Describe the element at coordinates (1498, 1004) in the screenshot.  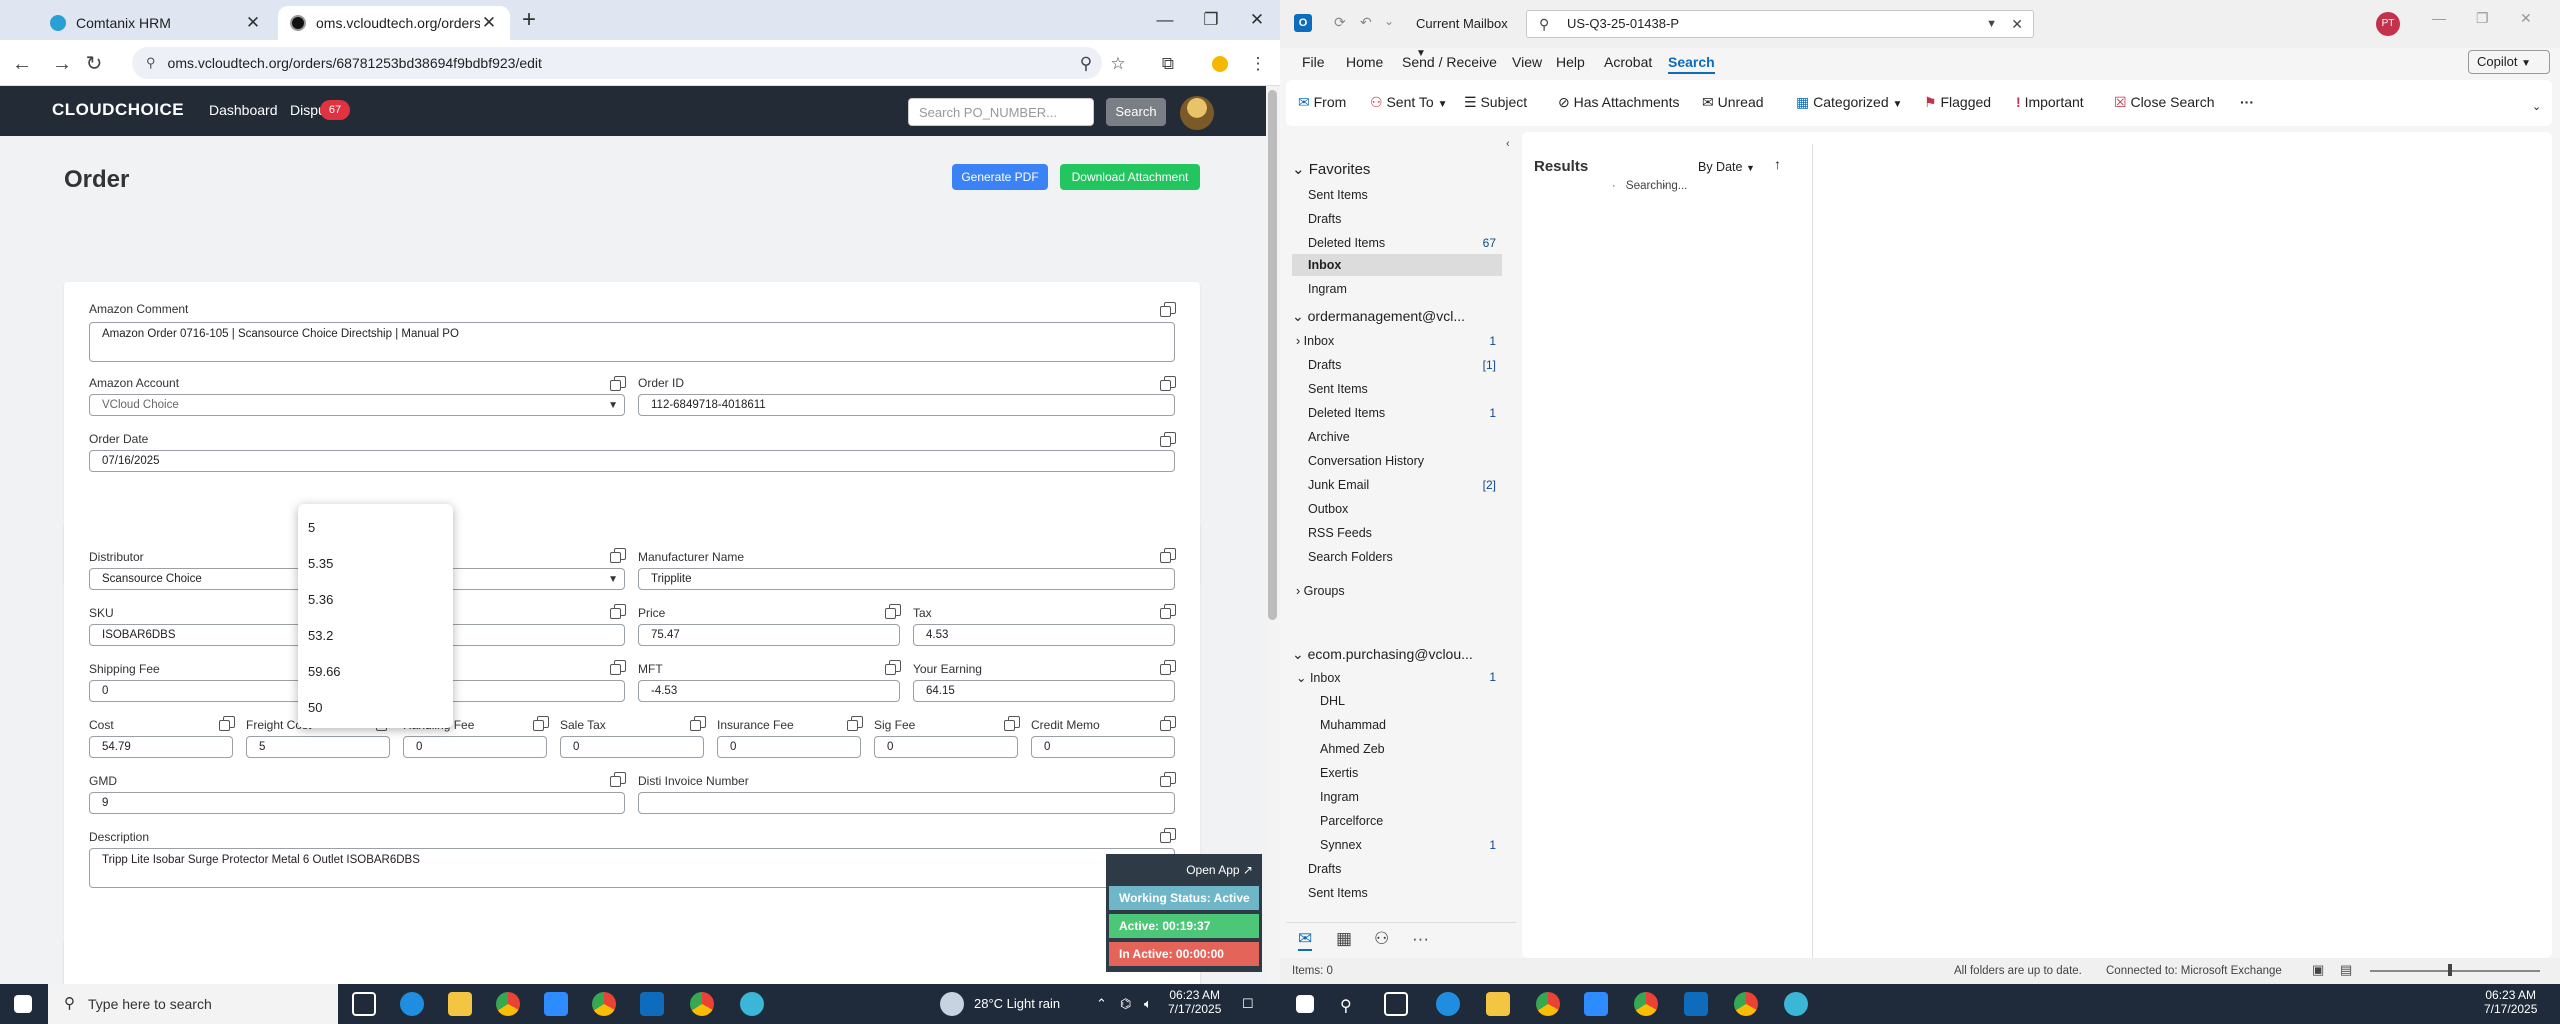
I see `file-explorer-icon` at that location.